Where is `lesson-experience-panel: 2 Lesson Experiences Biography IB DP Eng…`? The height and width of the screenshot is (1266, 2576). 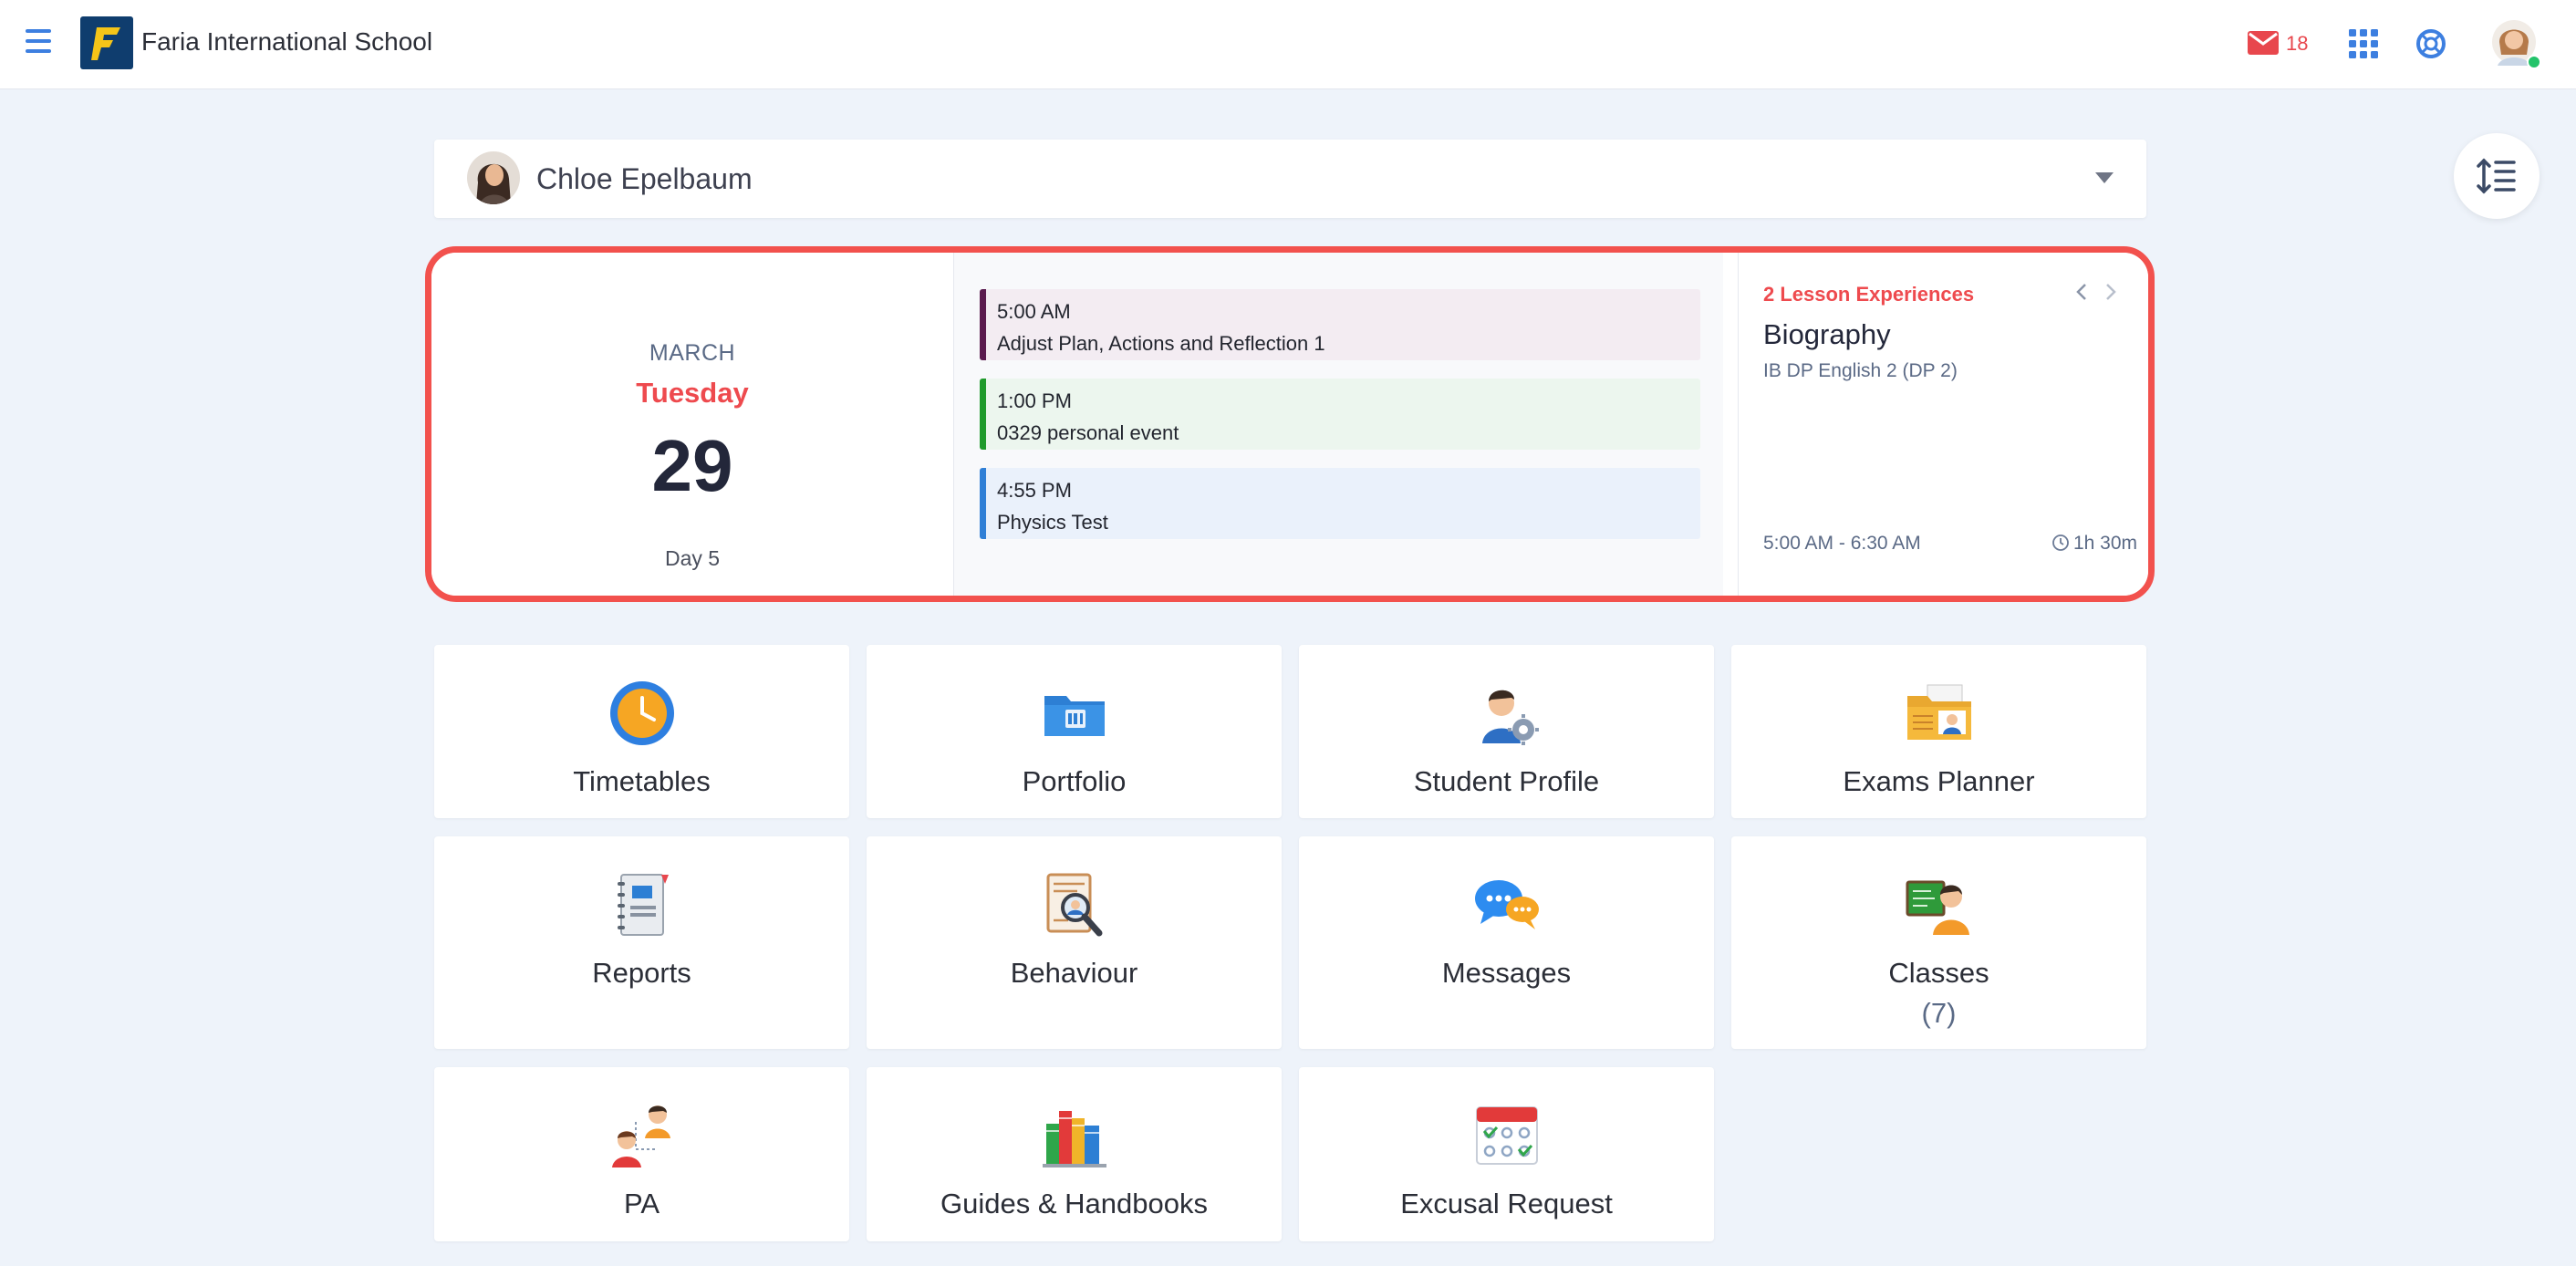
lesson-experience-panel: 2 Lesson Experiences Biography IB DP Eng… is located at coordinates (1943, 424).